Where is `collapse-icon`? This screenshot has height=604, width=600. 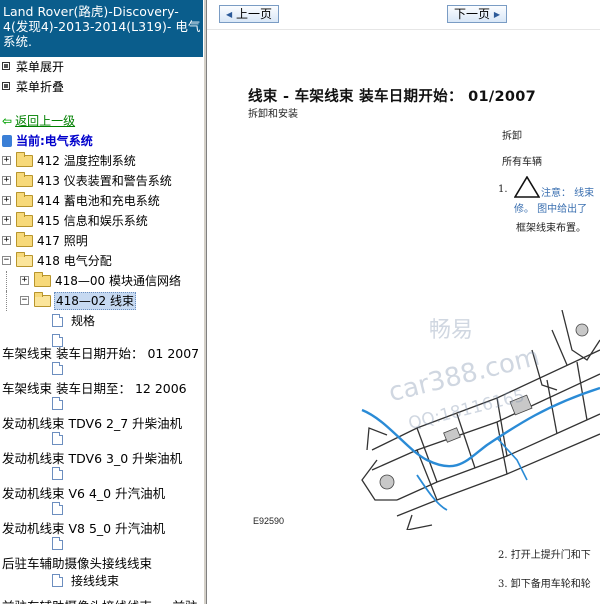 collapse-icon is located at coordinates (6, 86).